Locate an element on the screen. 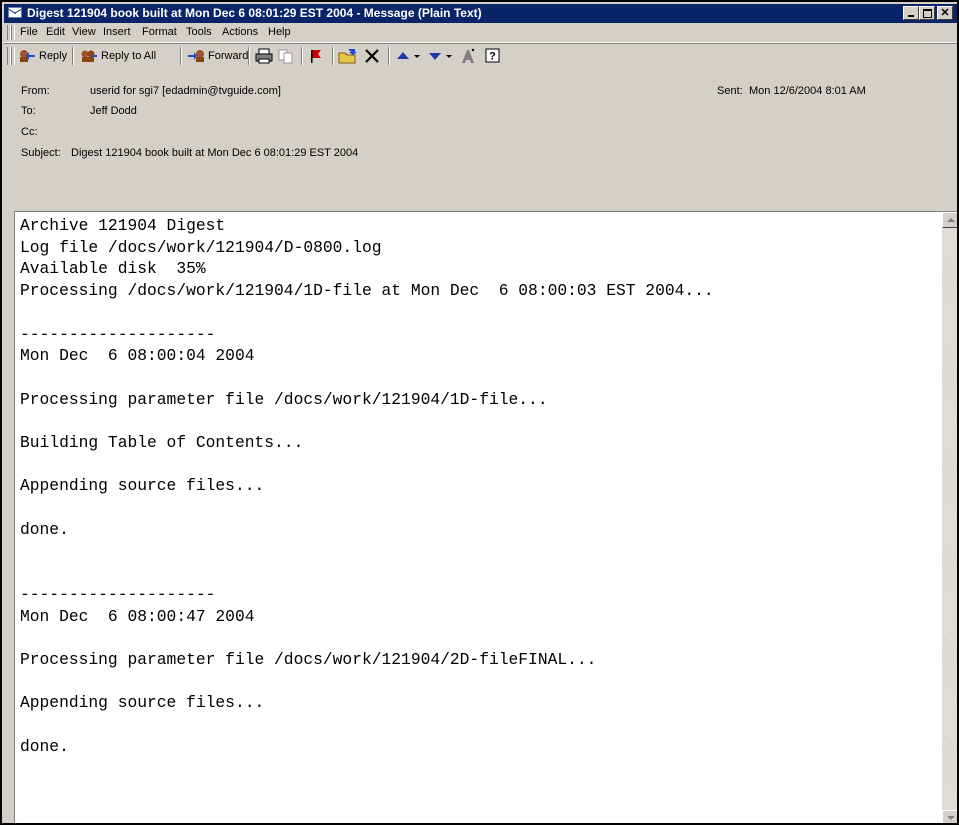  vertical-scrollbar is located at coordinates (949, 517).